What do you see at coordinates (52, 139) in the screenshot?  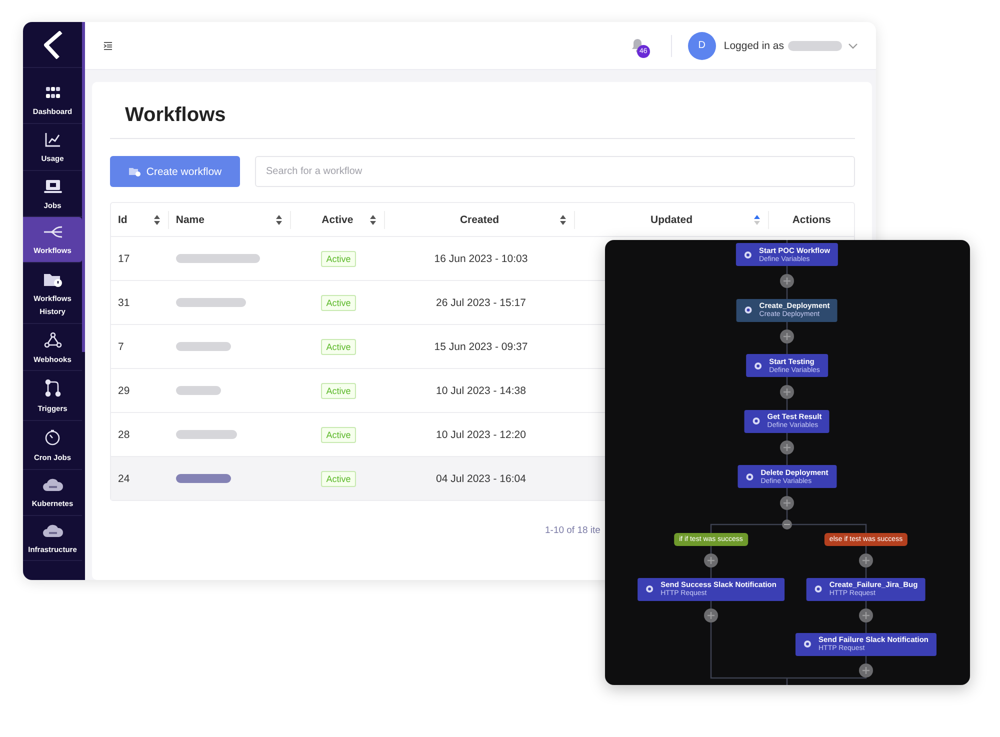 I see `chart-icon` at bounding box center [52, 139].